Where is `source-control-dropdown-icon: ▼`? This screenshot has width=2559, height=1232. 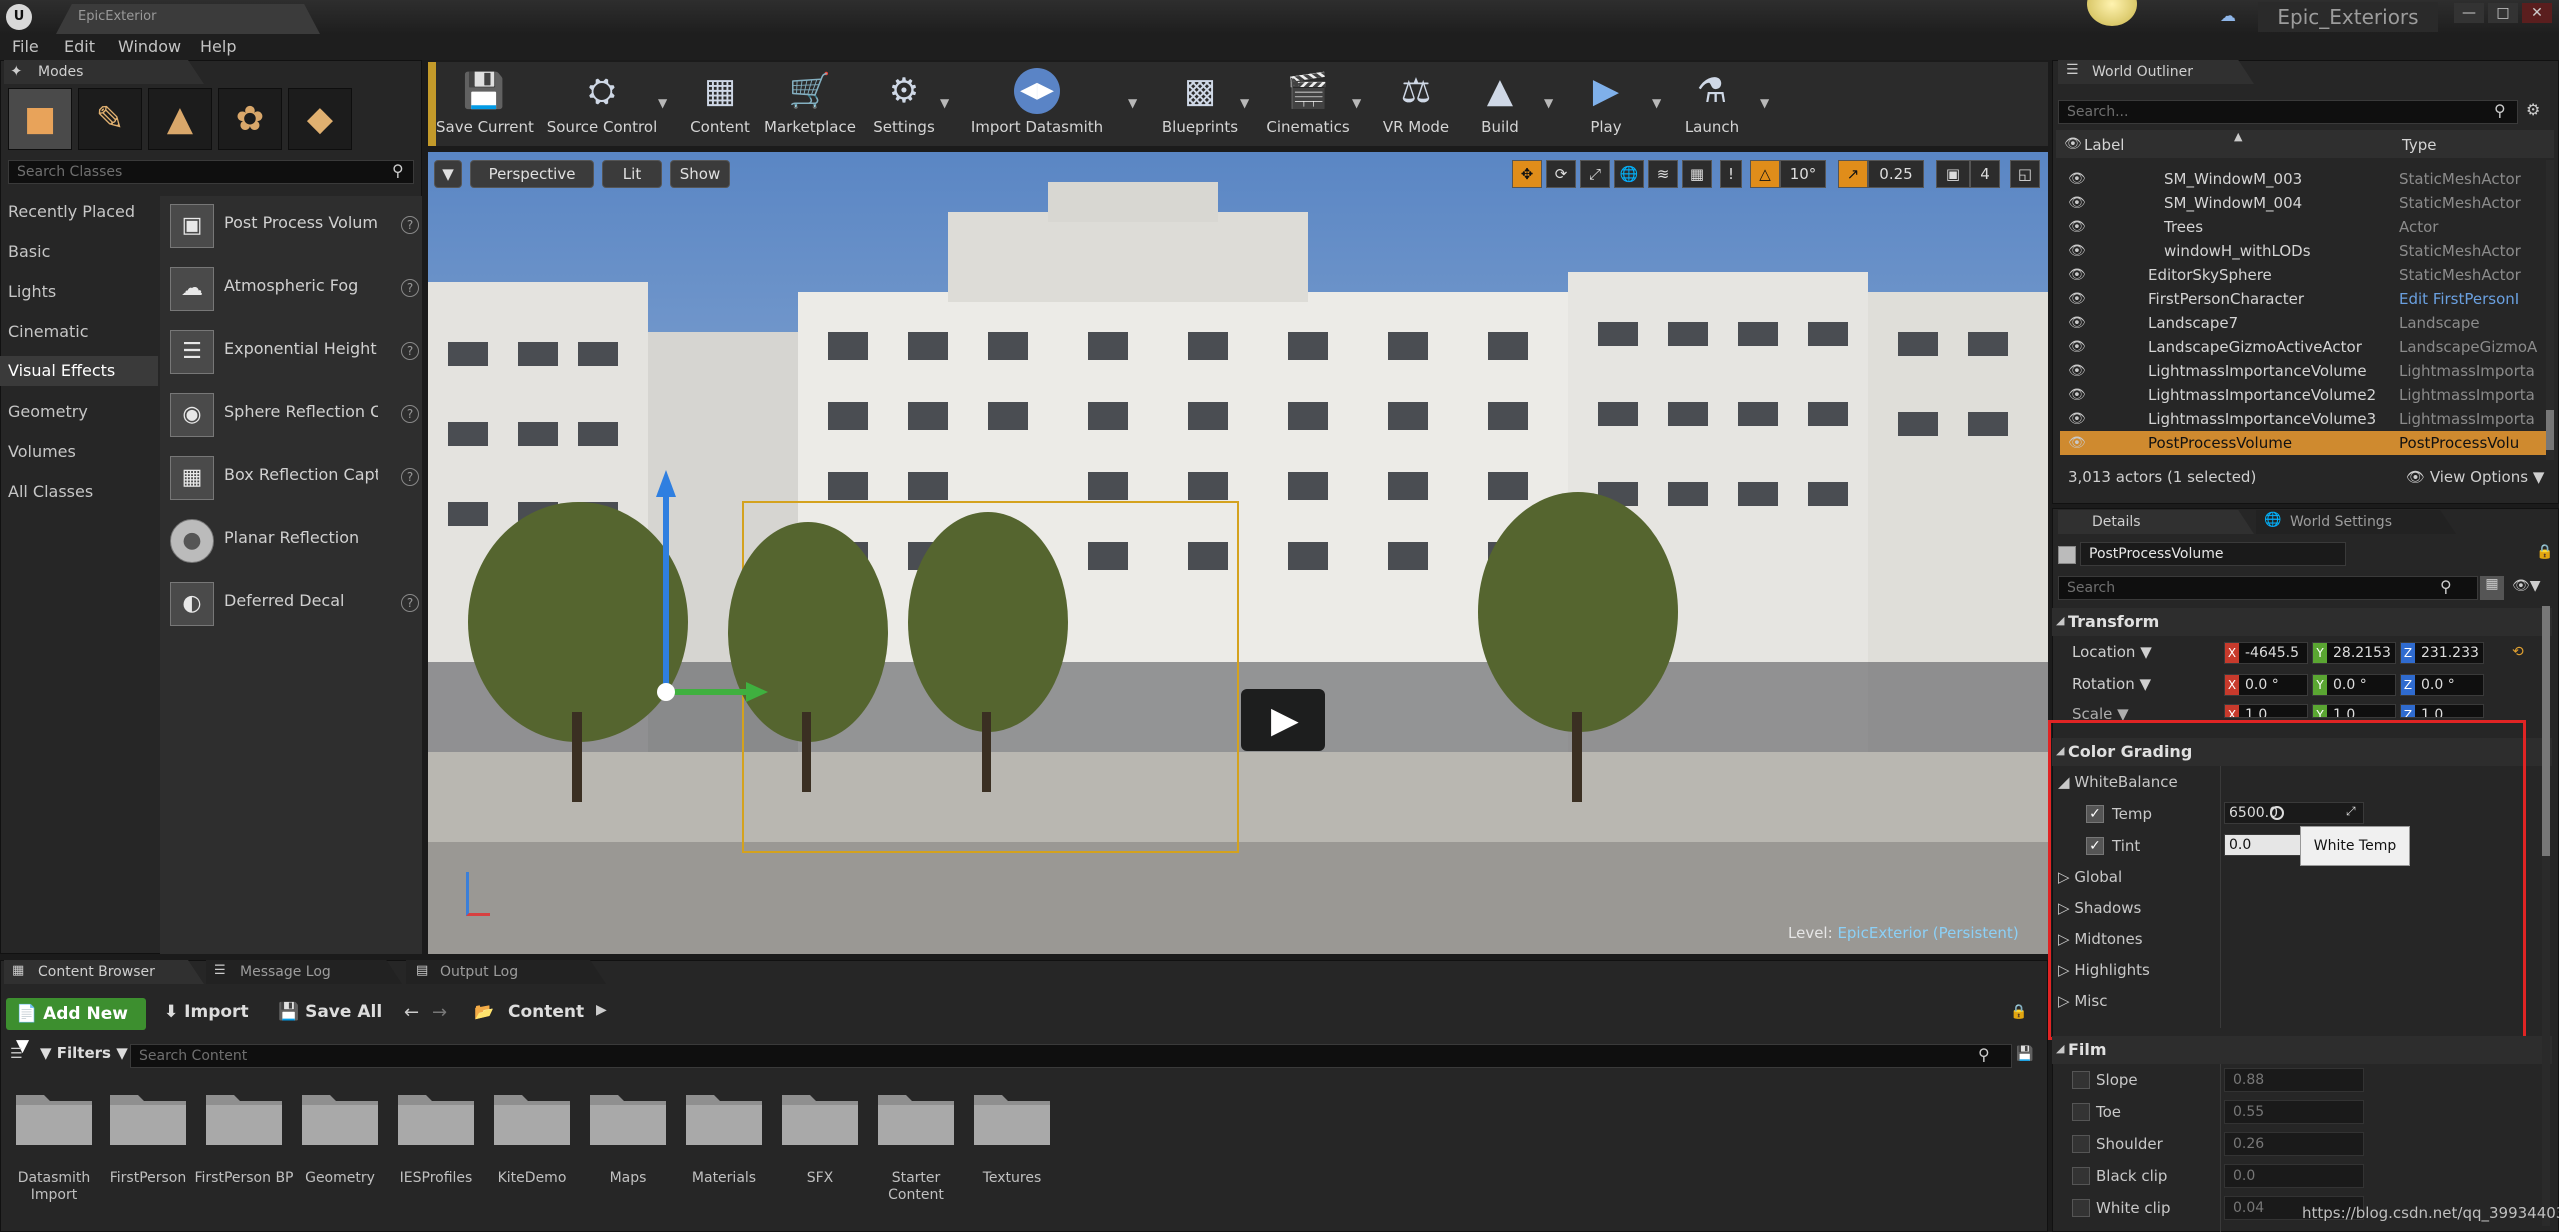
source-control-dropdown-icon: ▼ is located at coordinates (662, 103).